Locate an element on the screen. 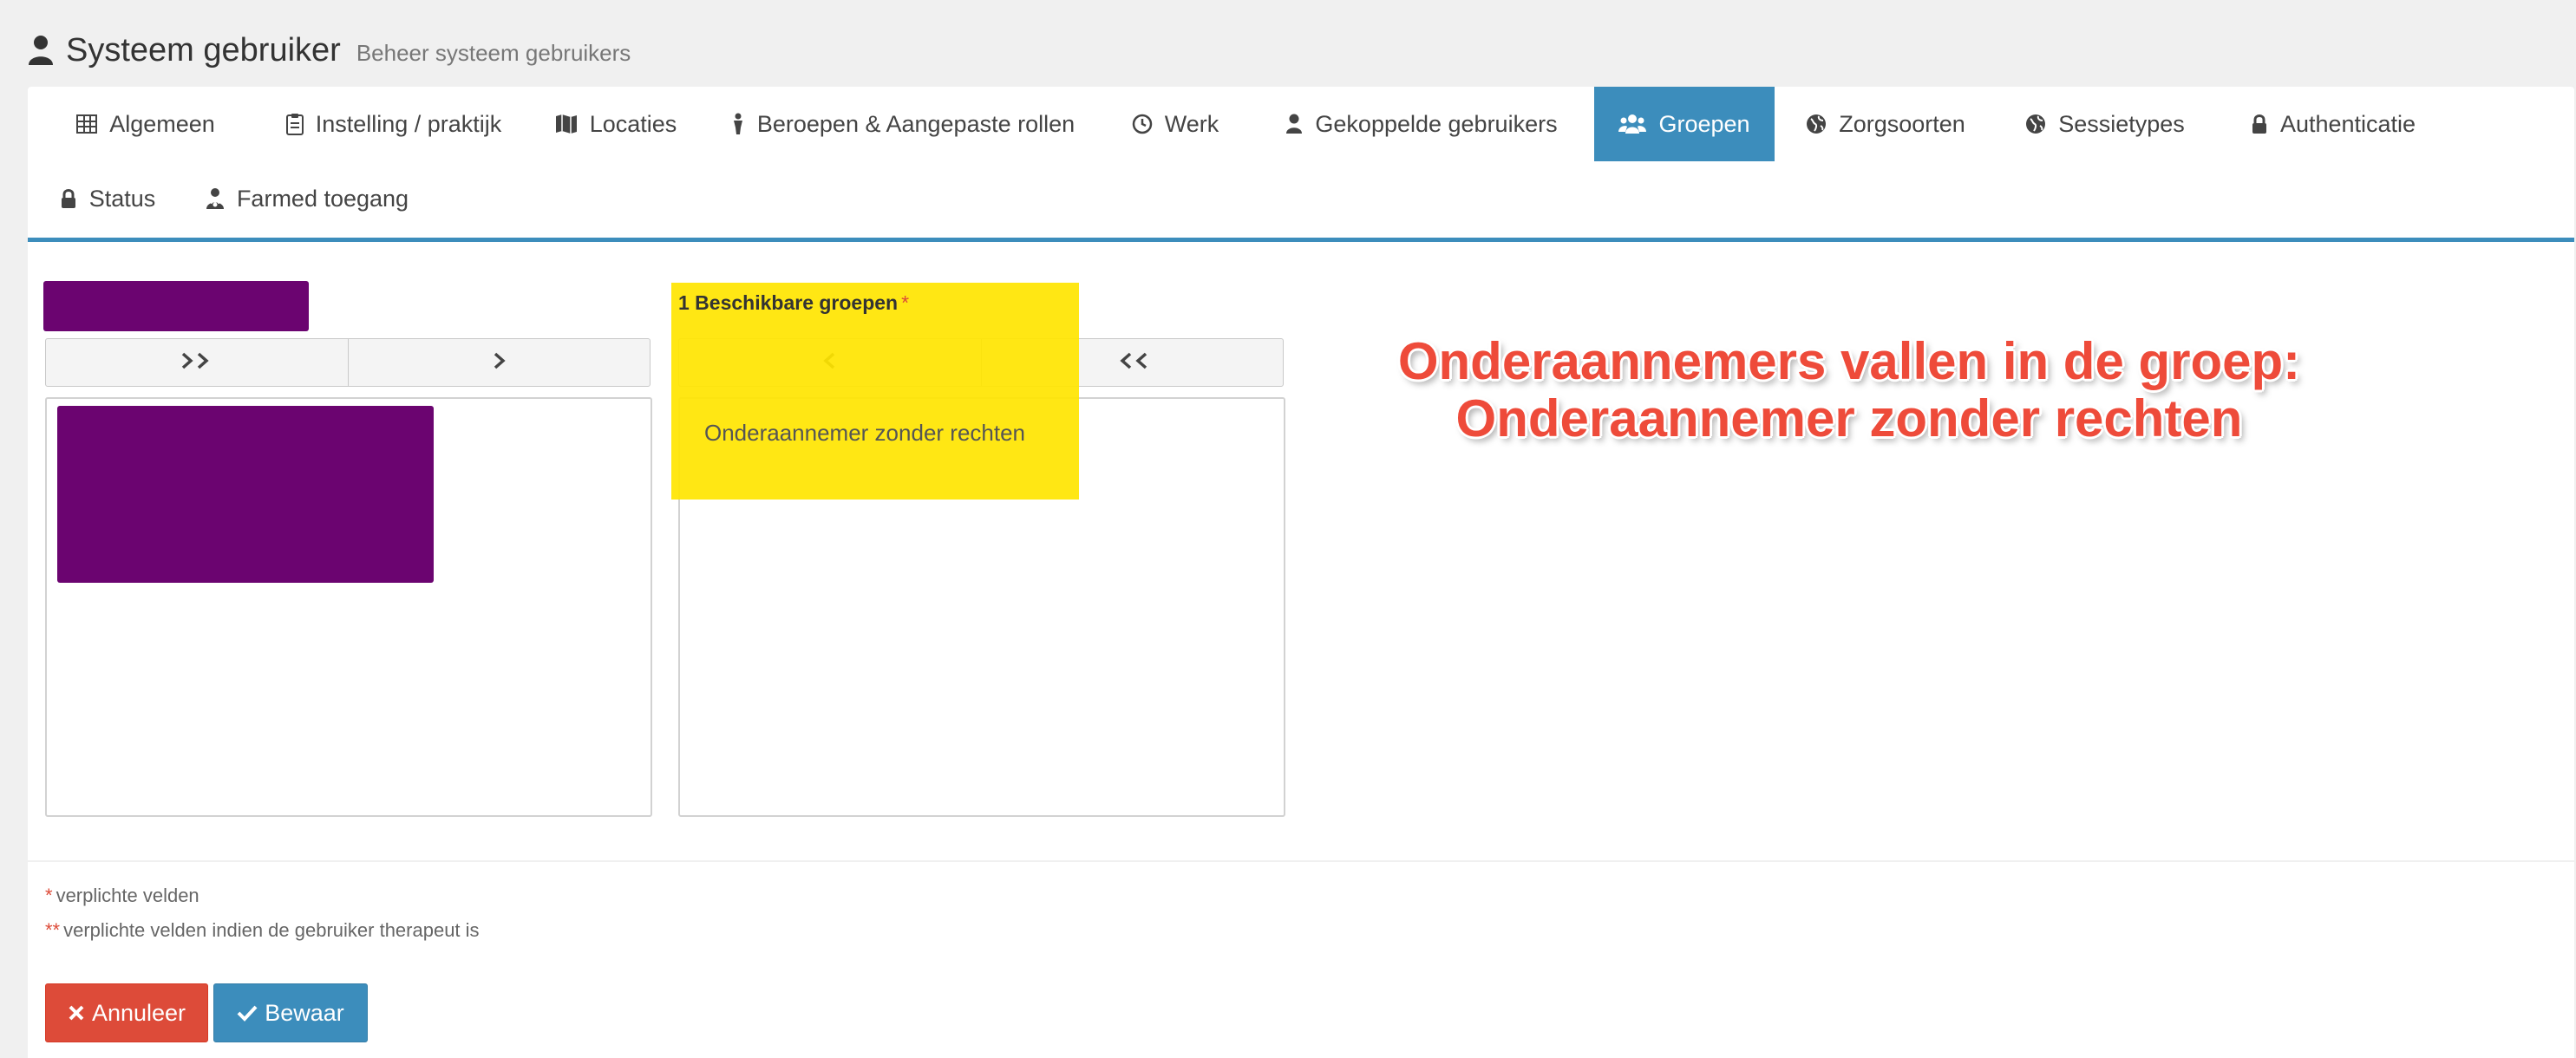  tab-status: Status is located at coordinates (107, 198).